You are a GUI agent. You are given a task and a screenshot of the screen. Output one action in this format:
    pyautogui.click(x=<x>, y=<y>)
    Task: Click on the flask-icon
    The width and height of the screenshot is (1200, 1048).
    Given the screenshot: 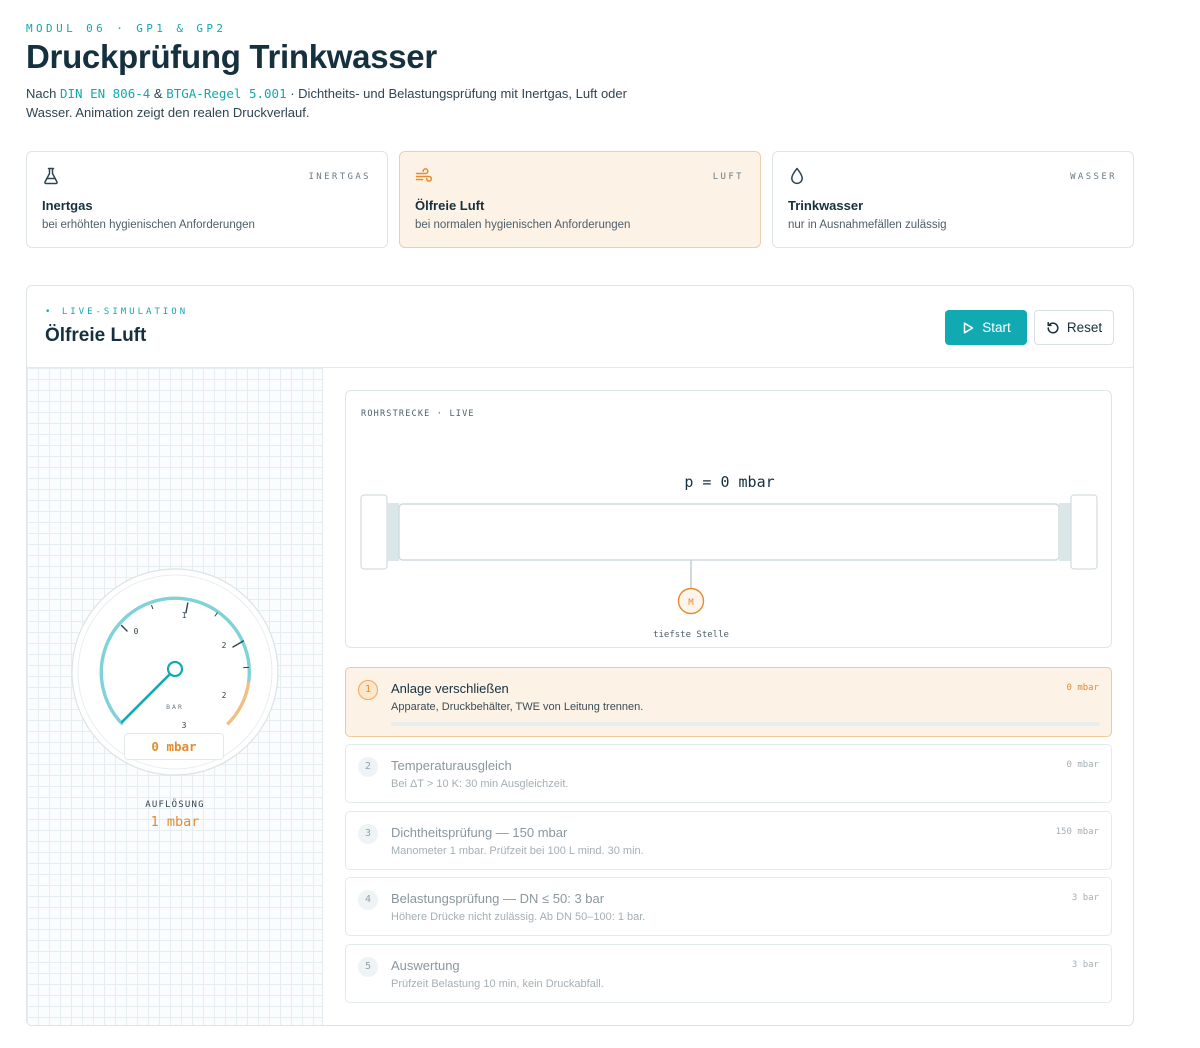 What is the action you would take?
    pyautogui.click(x=51, y=176)
    